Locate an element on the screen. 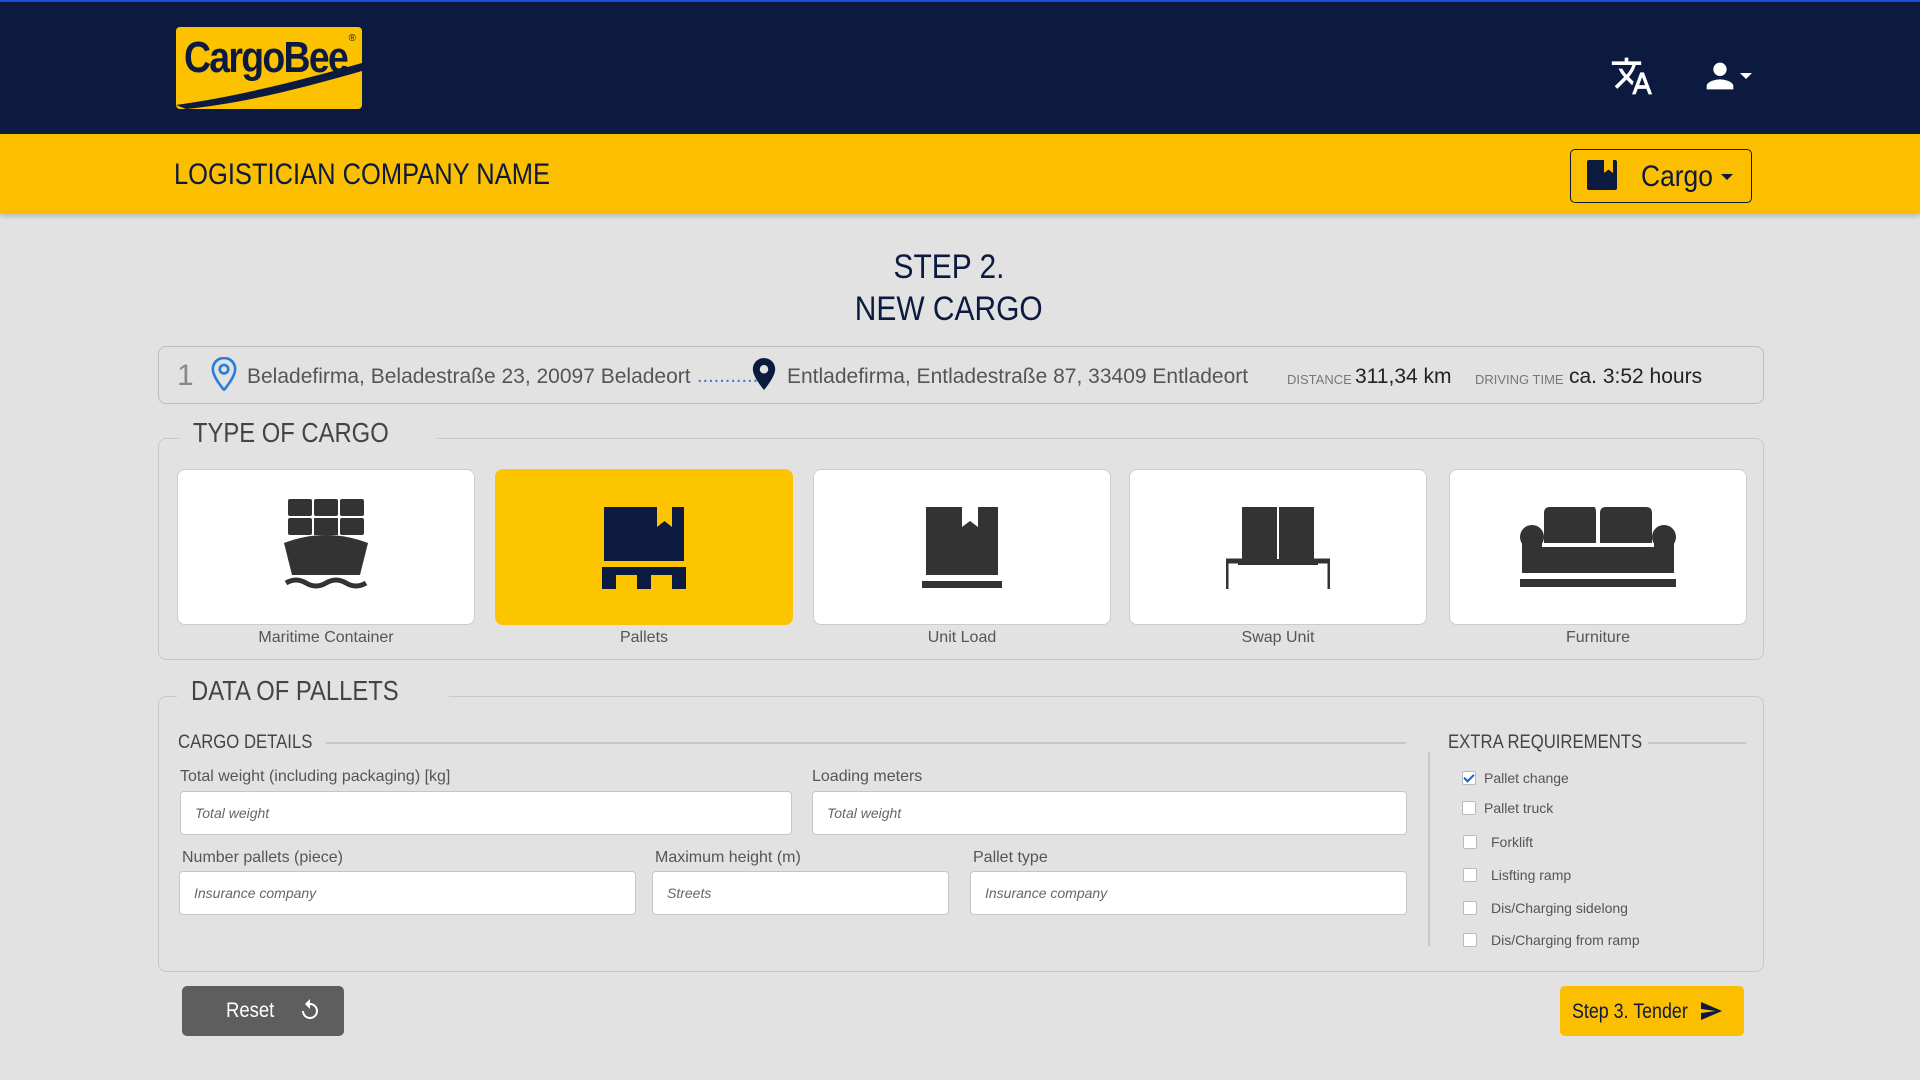  send-icon is located at coordinates (1711, 1011).